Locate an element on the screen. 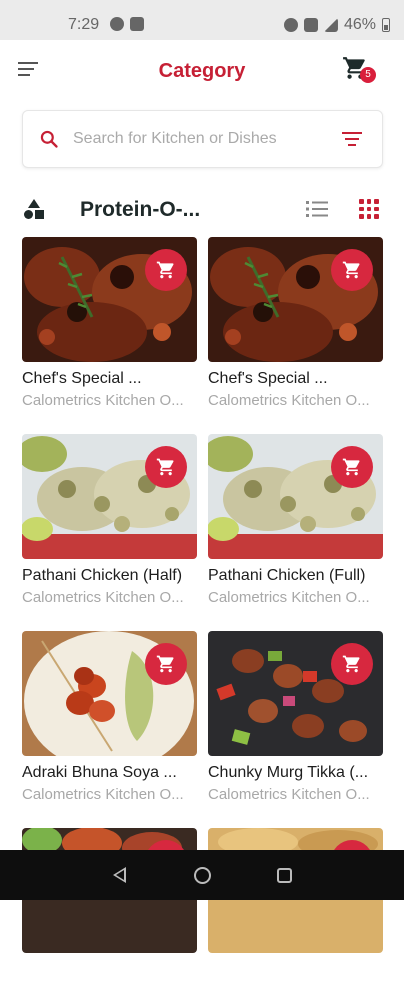 This screenshot has width=404, height=999. home-icon is located at coordinates (202, 875).